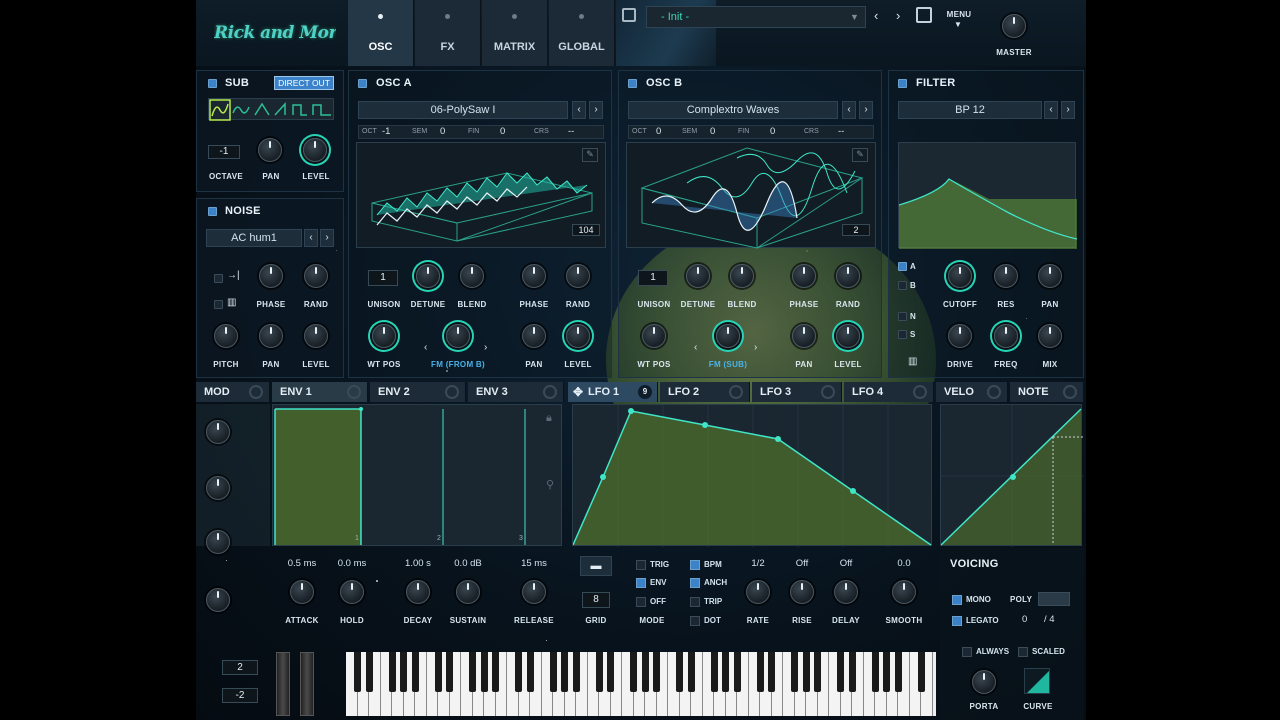 The image size is (1280, 720). What do you see at coordinates (212, 83) in the screenshot?
I see `sub-enable-toggle` at bounding box center [212, 83].